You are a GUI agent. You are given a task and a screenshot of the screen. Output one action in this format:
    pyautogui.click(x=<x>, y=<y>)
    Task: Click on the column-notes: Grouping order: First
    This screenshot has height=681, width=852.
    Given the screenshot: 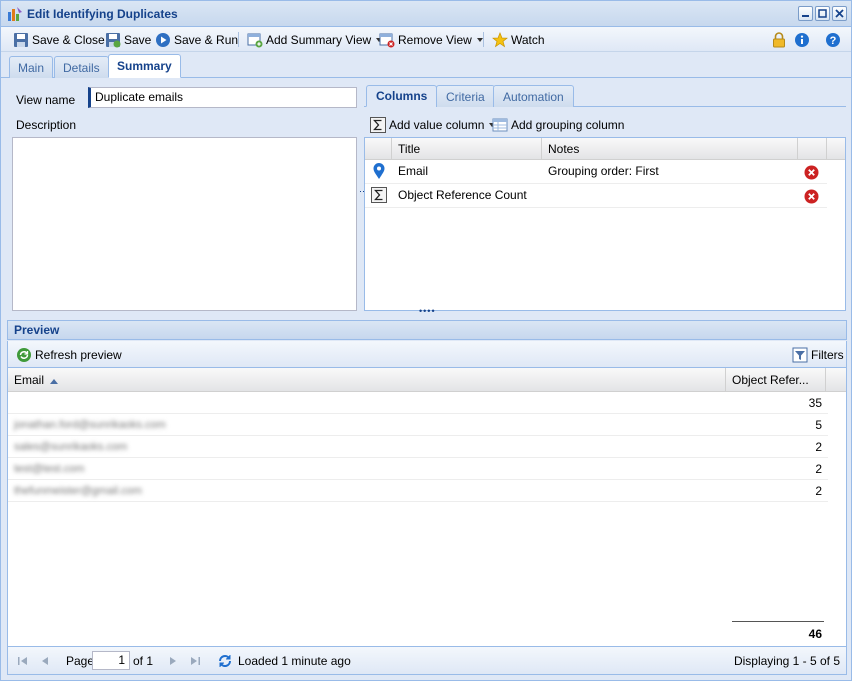 What is the action you would take?
    pyautogui.click(x=603, y=171)
    